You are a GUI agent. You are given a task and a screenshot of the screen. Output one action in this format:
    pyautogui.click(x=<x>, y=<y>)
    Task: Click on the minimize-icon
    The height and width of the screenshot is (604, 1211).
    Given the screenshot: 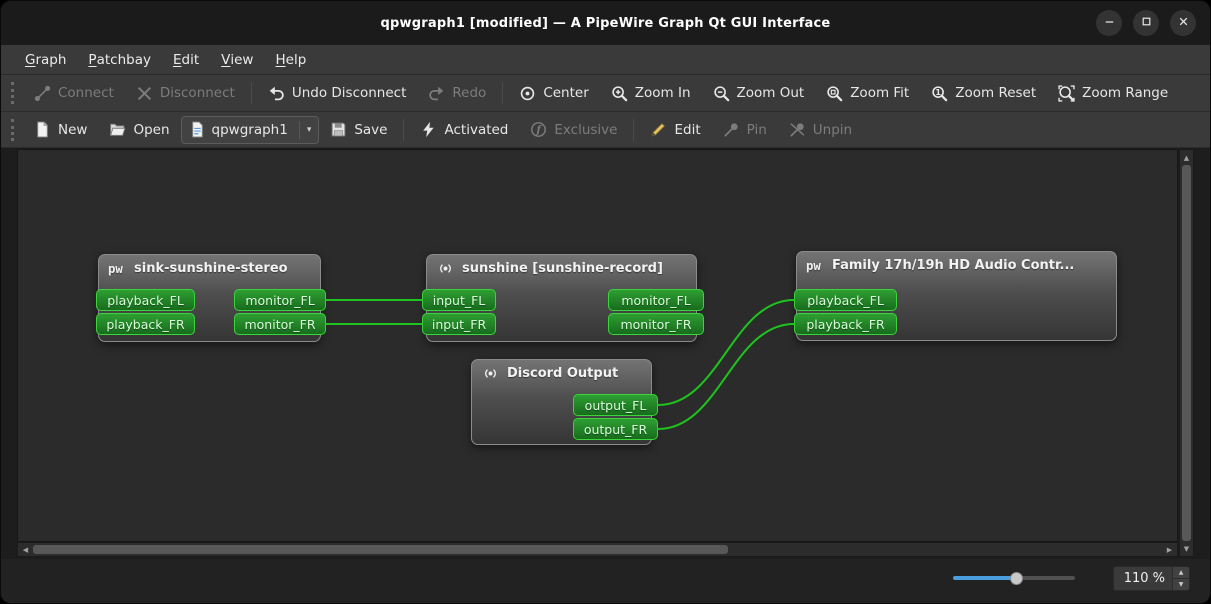 What is the action you would take?
    pyautogui.click(x=1109, y=23)
    